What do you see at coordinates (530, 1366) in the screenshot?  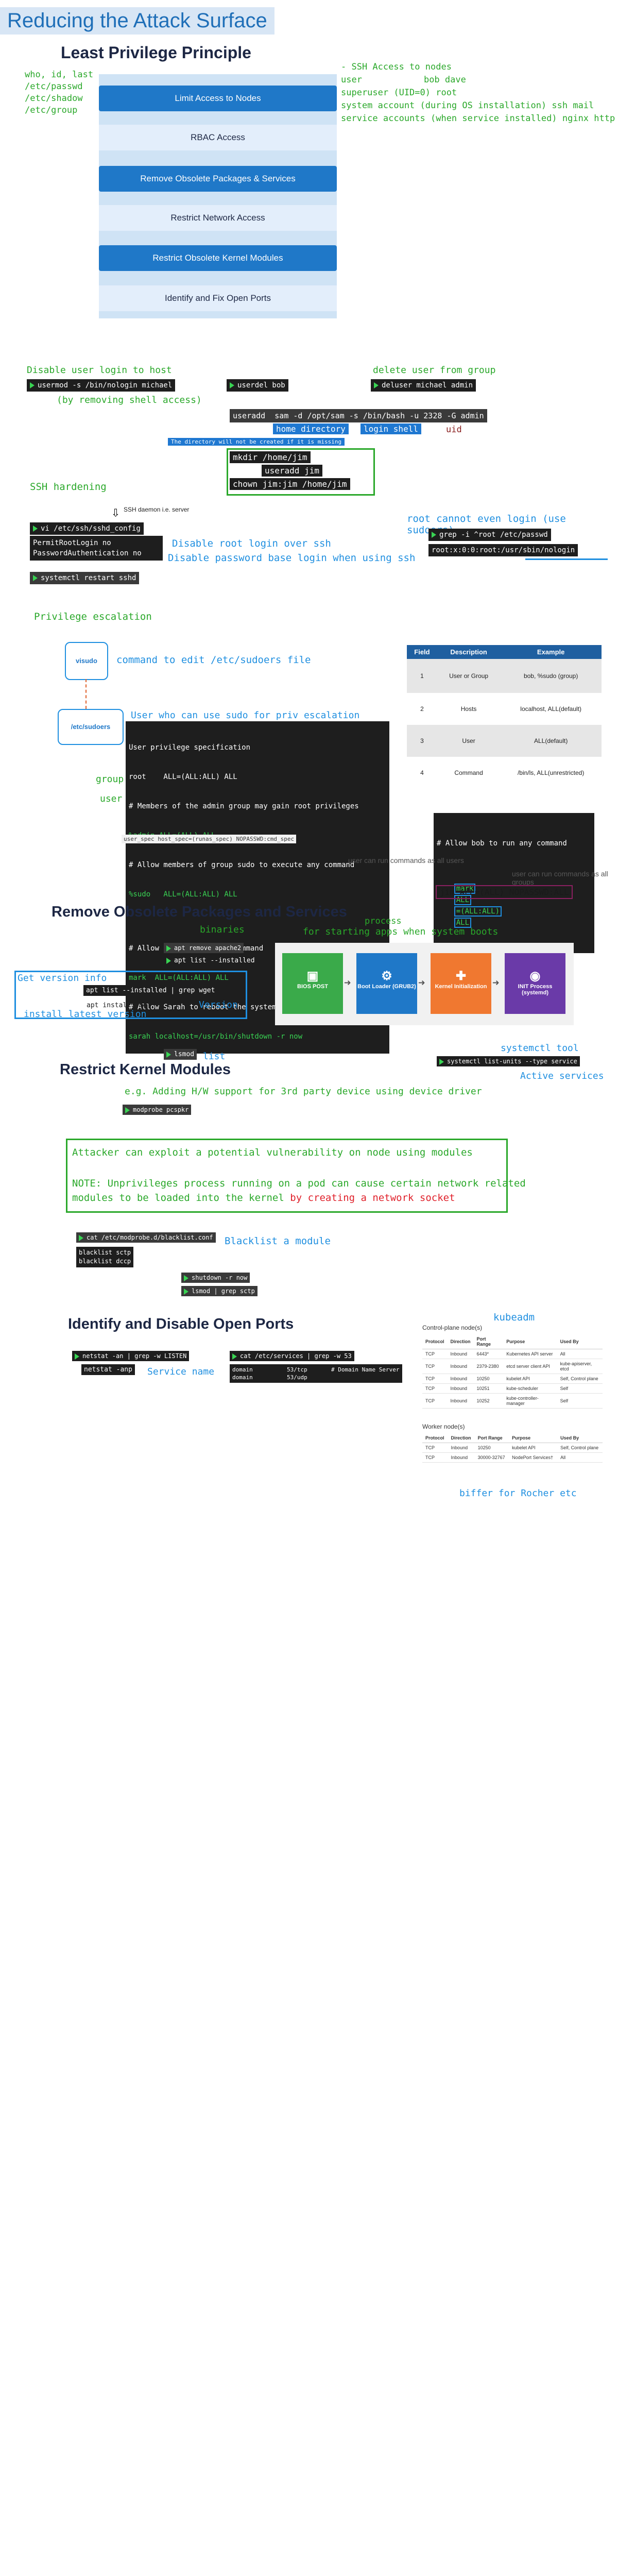 I see `td: etcd server client API` at bounding box center [530, 1366].